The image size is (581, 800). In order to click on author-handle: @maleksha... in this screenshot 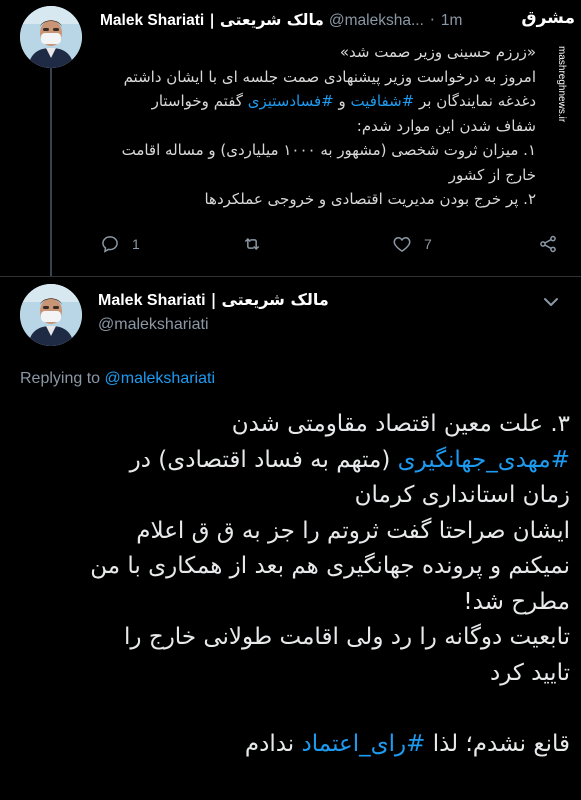, I will do `click(376, 20)`.